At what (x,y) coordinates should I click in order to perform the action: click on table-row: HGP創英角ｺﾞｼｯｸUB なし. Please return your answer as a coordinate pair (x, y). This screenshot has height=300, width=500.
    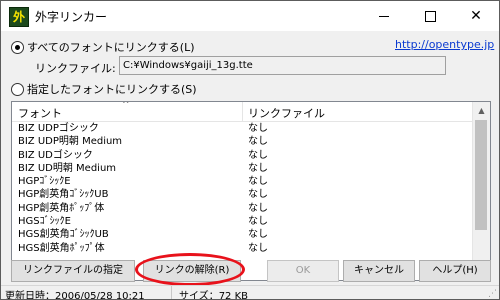
    Looking at the image, I should click on (242, 194).